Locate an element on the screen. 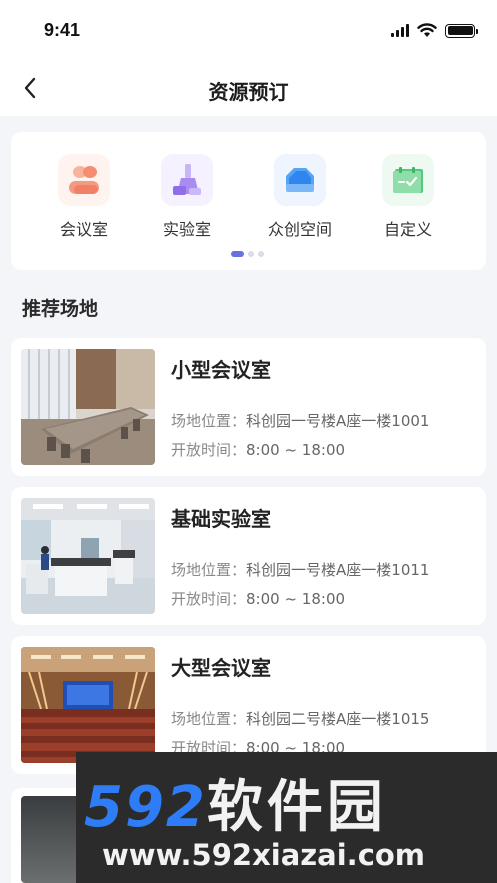  cellular-signal-icon is located at coordinates (400, 30).